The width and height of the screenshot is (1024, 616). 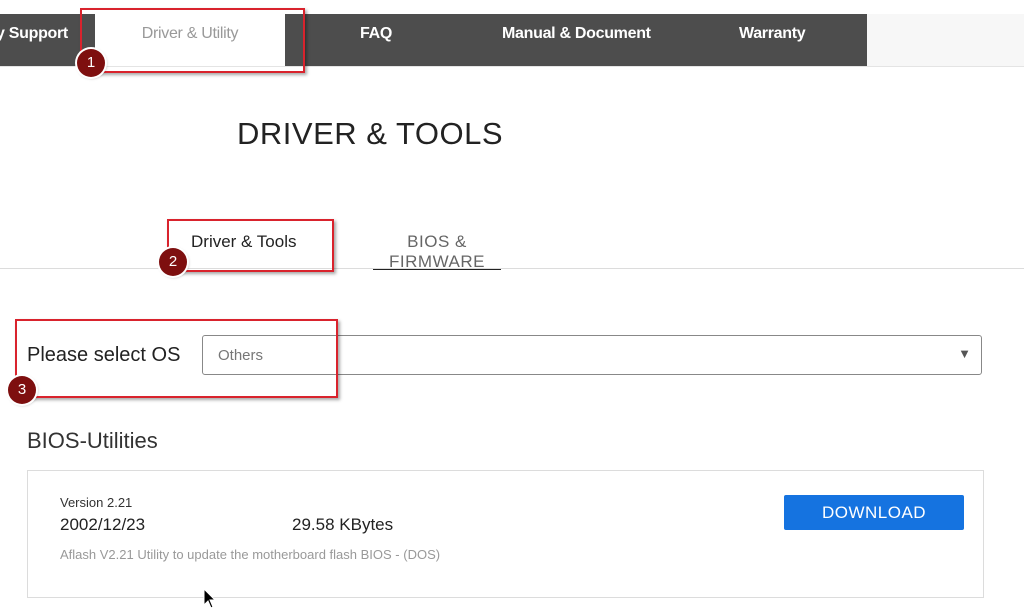 I want to click on annotation-marker-3: 3, so click(x=22, y=390).